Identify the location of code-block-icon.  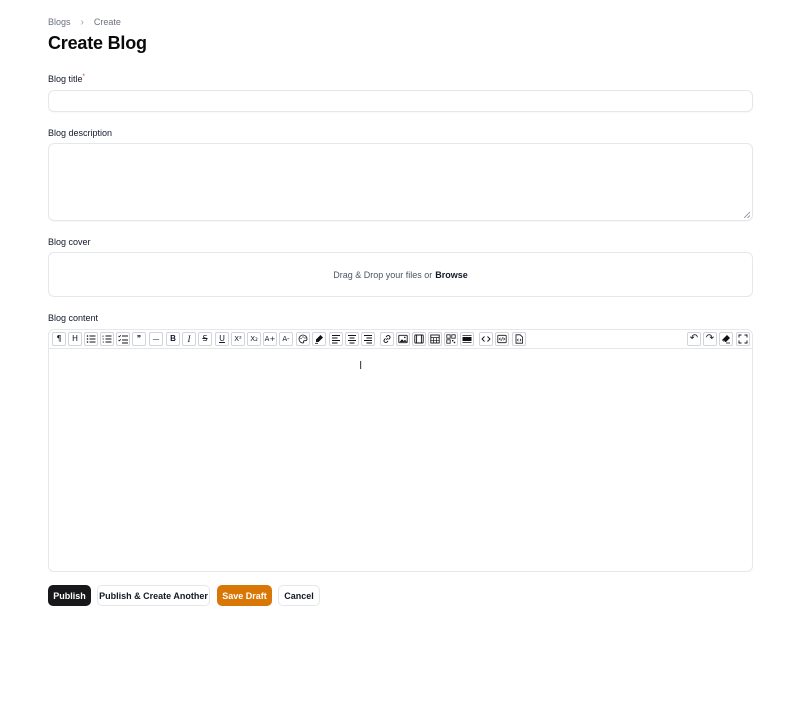
(502, 339).